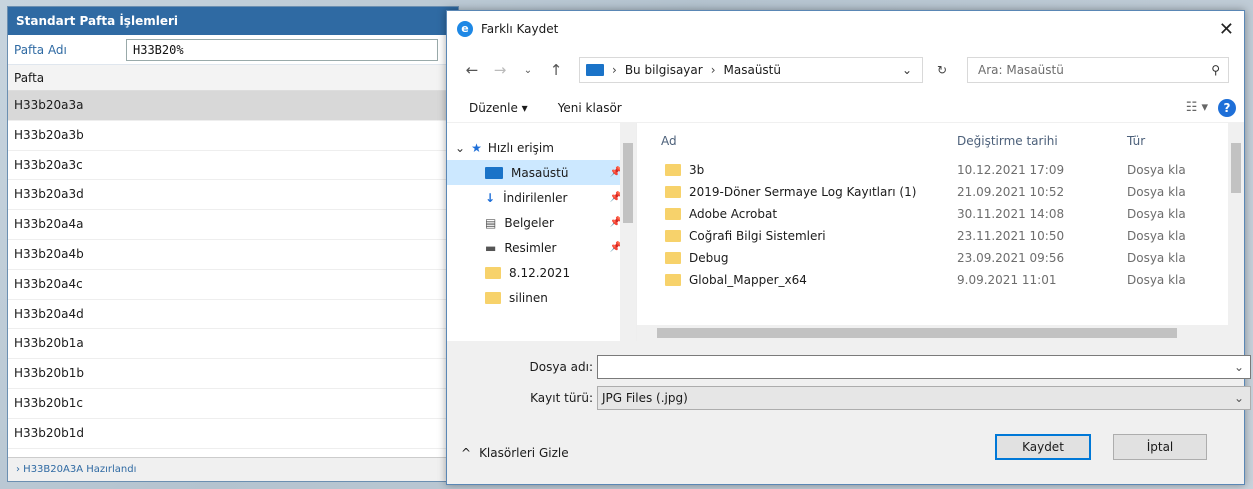  What do you see at coordinates (1236, 224) in the screenshot?
I see `file-list-vertical-scrollbar` at bounding box center [1236, 224].